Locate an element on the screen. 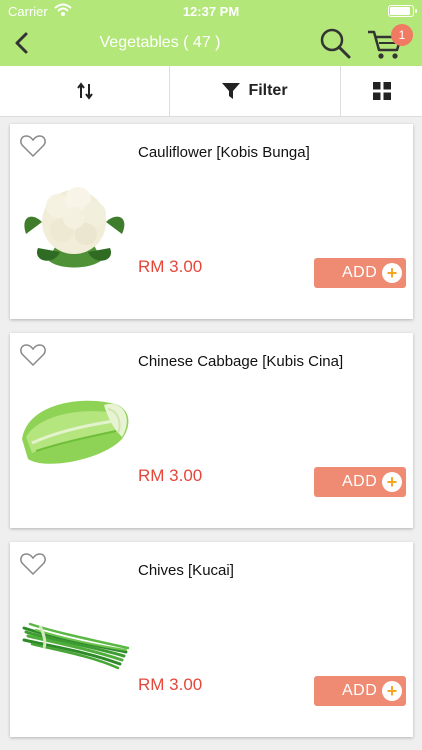 This screenshot has width=422, height=750. sort-button is located at coordinates (85, 91).